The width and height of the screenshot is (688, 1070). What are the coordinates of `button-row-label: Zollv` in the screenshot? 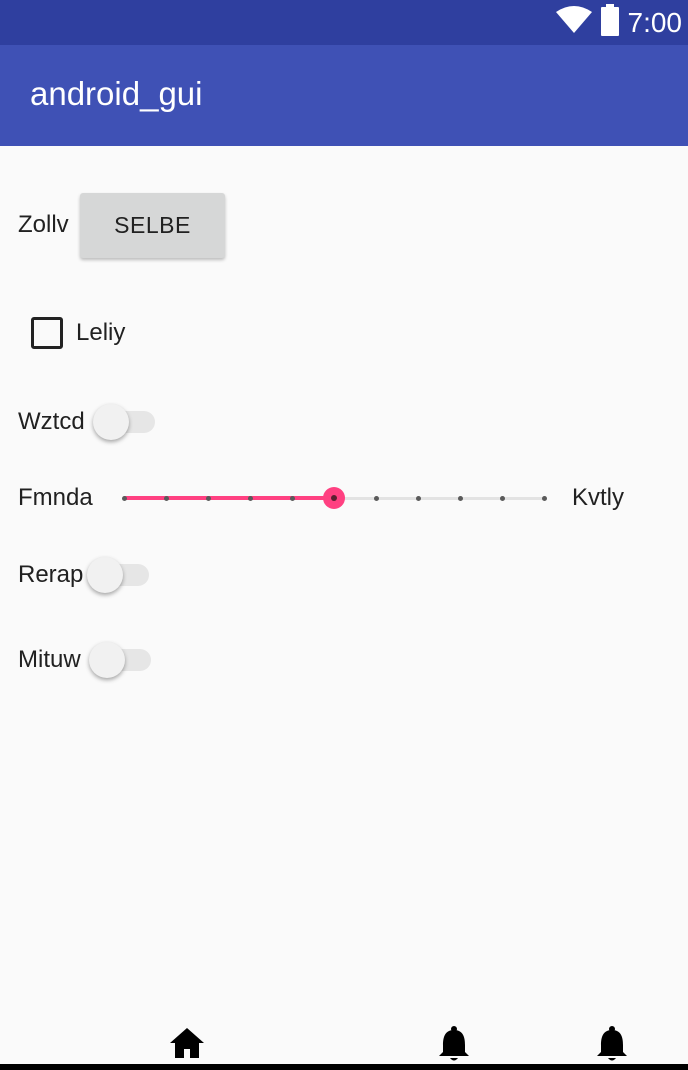 It's located at (43, 224).